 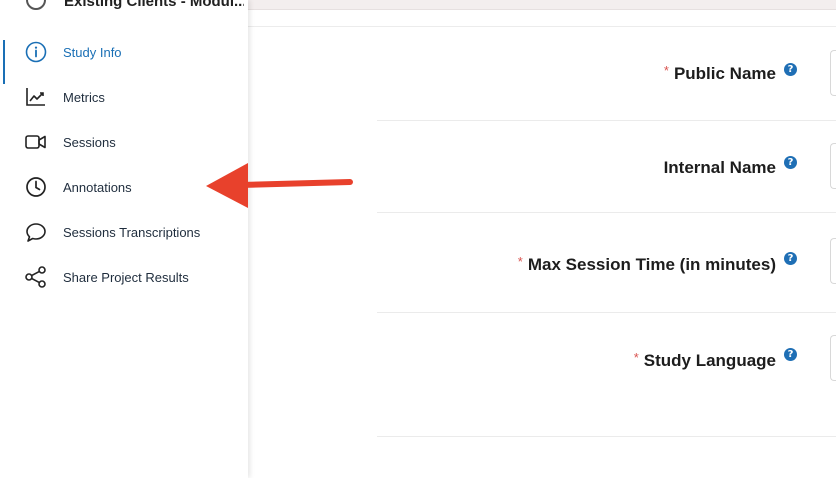 What do you see at coordinates (92, 52) in the screenshot?
I see `sidebar-item-label: Study Info` at bounding box center [92, 52].